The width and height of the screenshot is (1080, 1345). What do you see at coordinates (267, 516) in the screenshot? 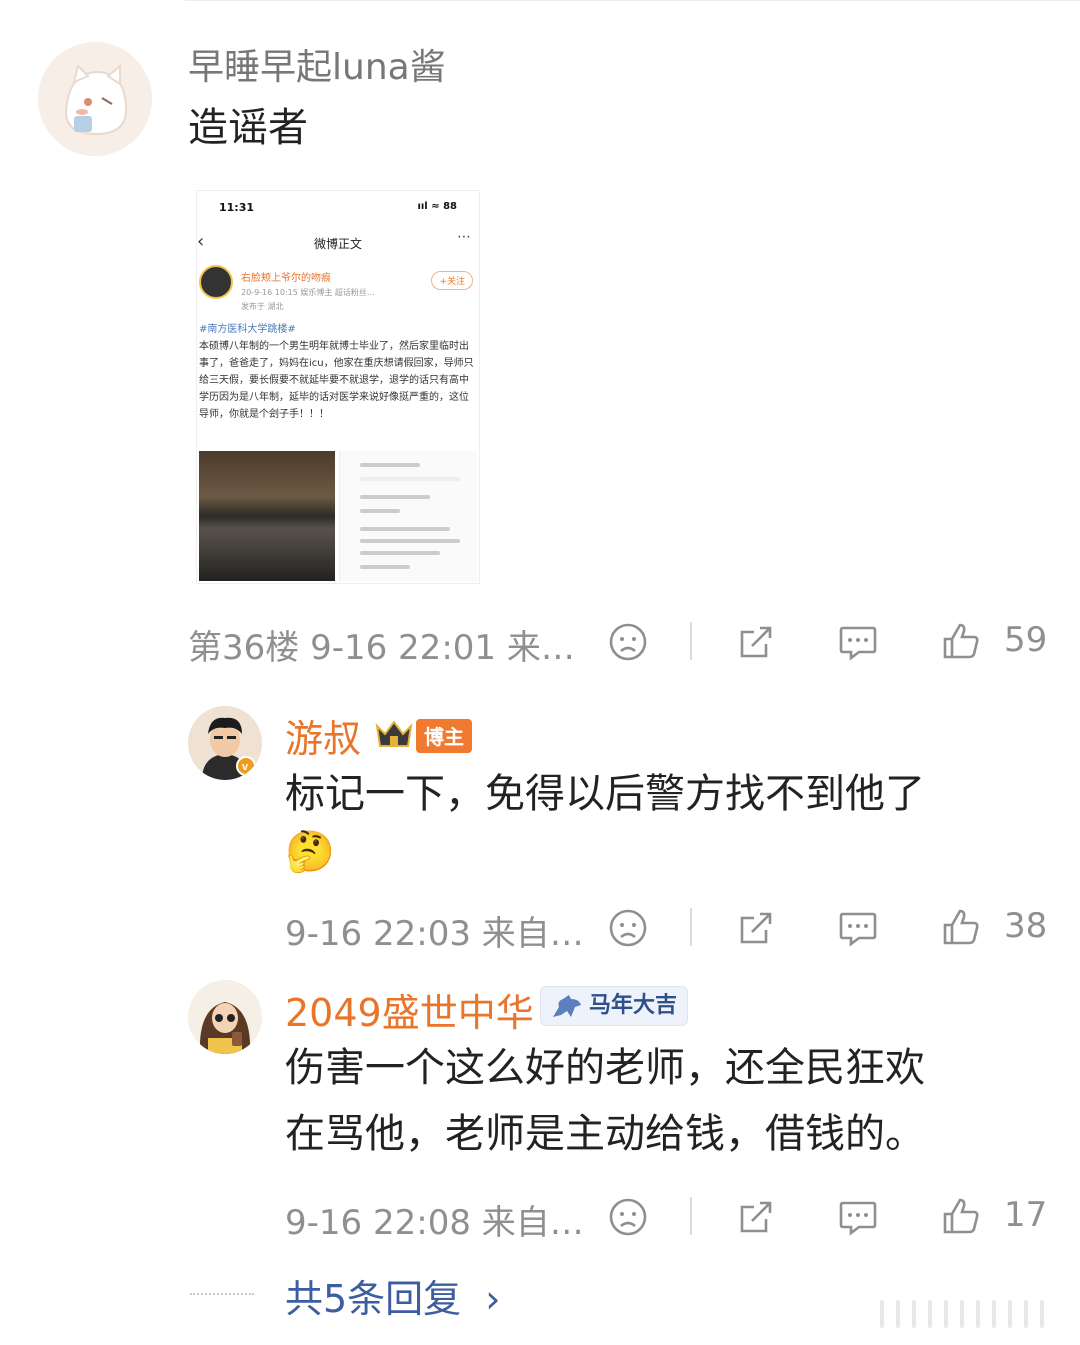
I see `embedded-photo` at bounding box center [267, 516].